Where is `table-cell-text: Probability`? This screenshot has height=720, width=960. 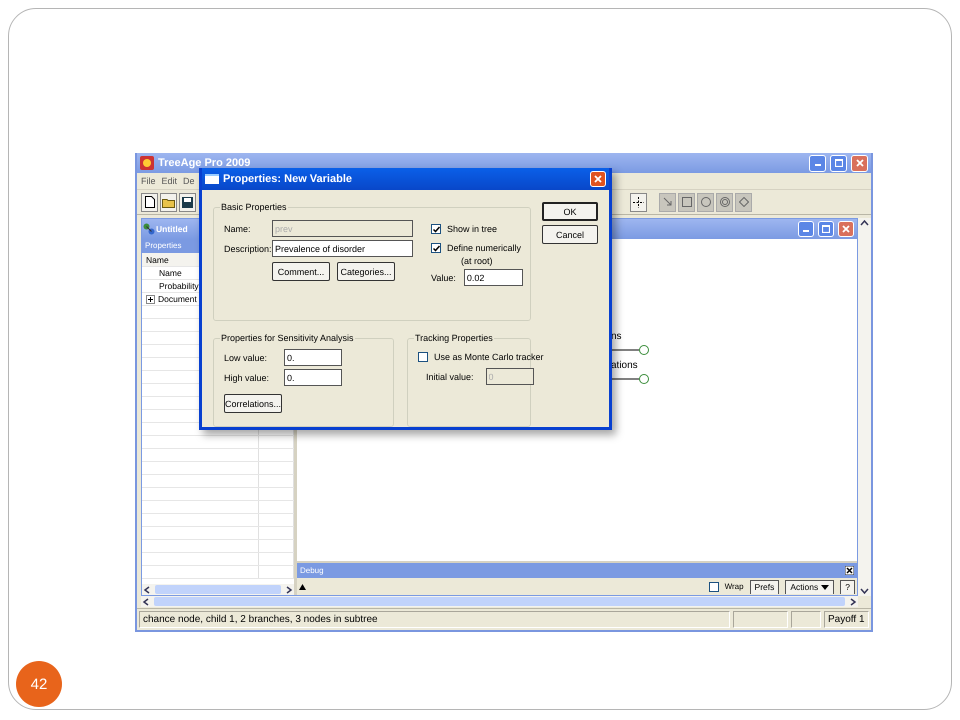 table-cell-text: Probability is located at coordinates (178, 286).